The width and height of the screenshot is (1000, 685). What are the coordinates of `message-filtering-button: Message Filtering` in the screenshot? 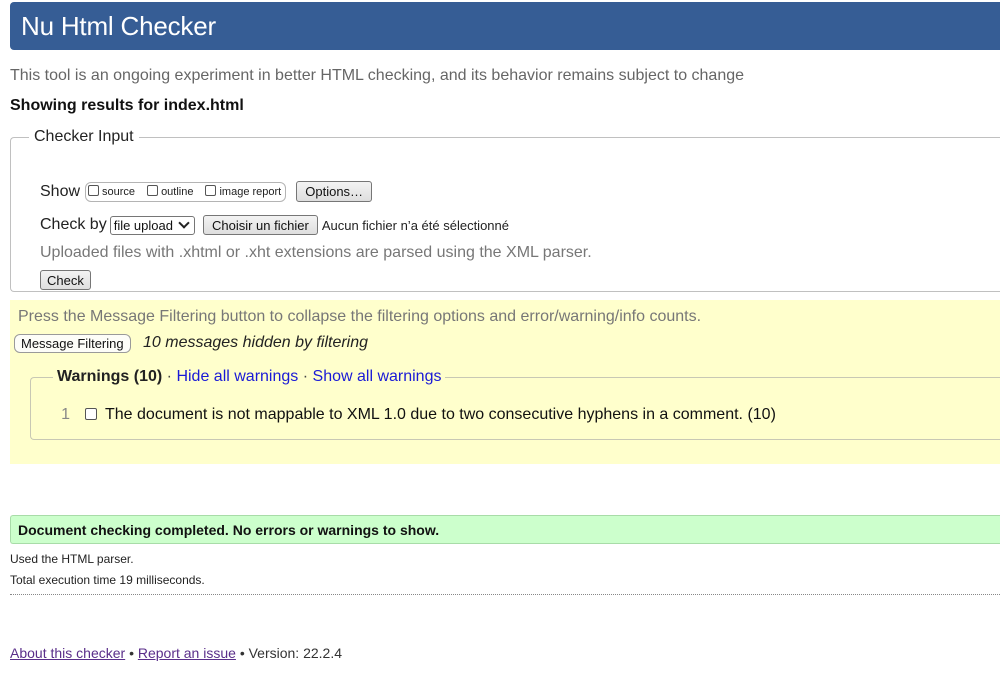 It's located at (72, 343).